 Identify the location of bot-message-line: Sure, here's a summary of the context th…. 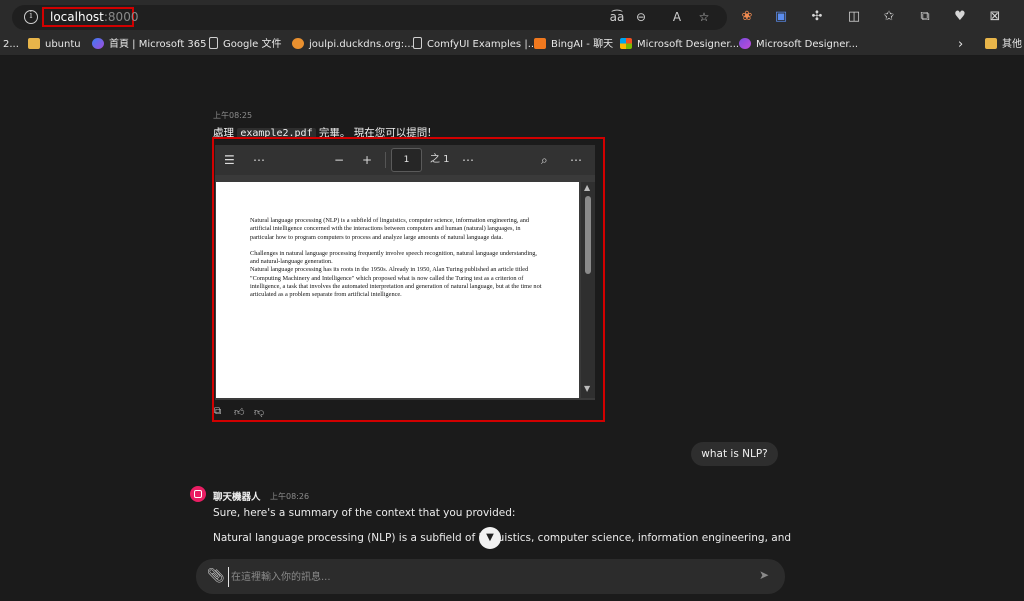
(364, 513).